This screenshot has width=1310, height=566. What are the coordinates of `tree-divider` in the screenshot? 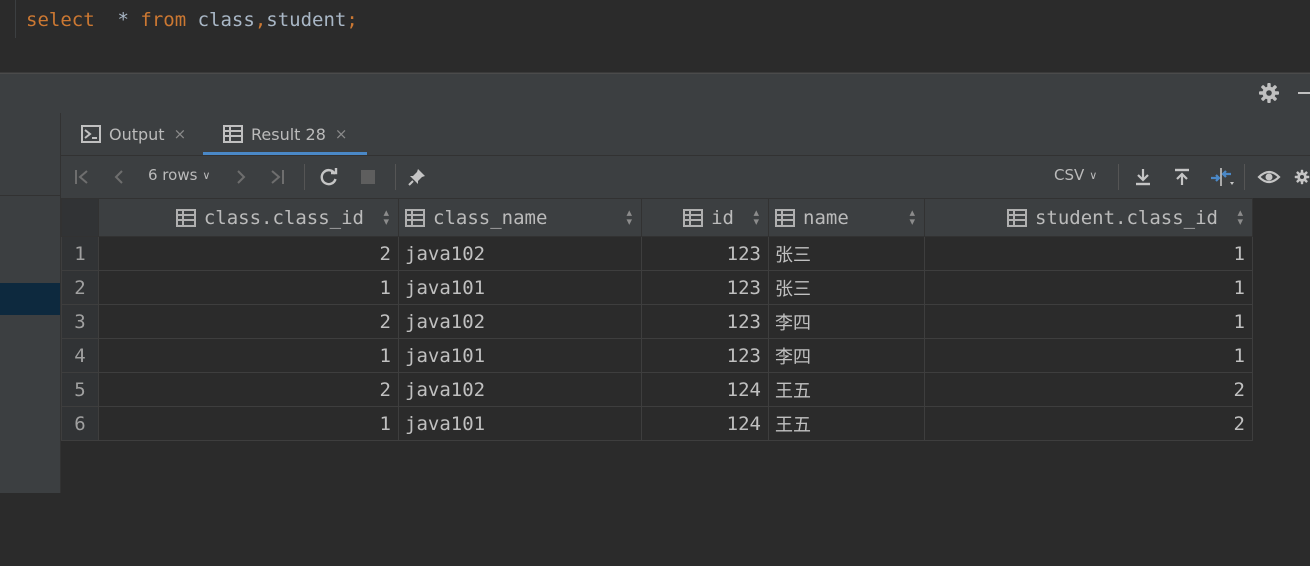 It's located at (30, 195).